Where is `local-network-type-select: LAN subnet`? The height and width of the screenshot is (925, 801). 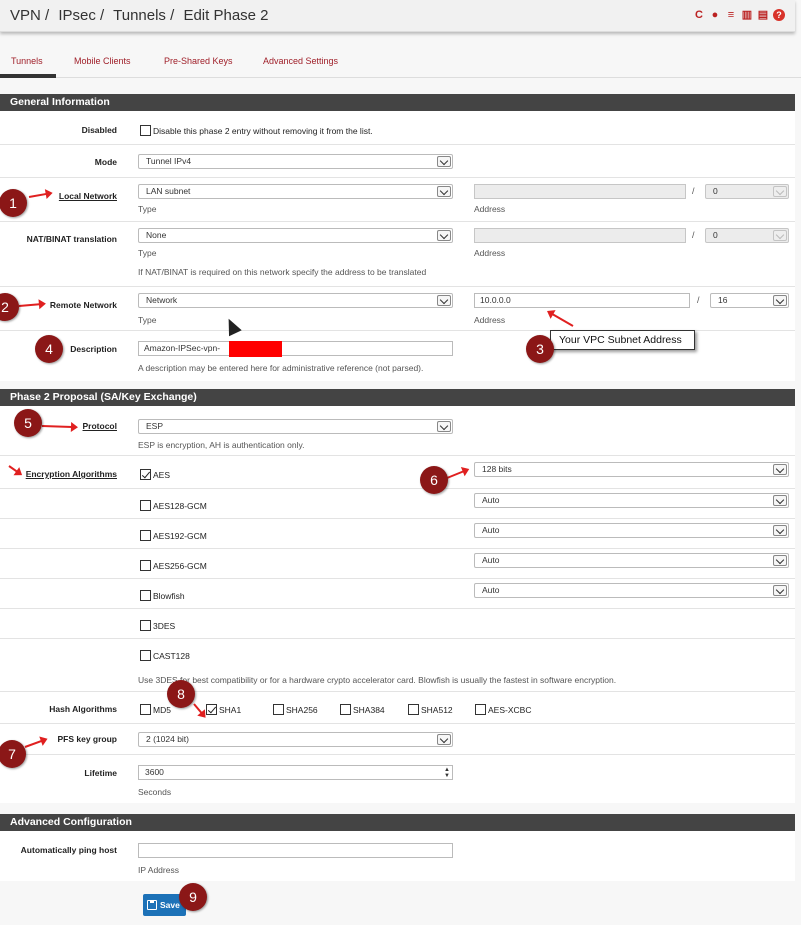
local-network-type-select: LAN subnet is located at coordinates (295, 191).